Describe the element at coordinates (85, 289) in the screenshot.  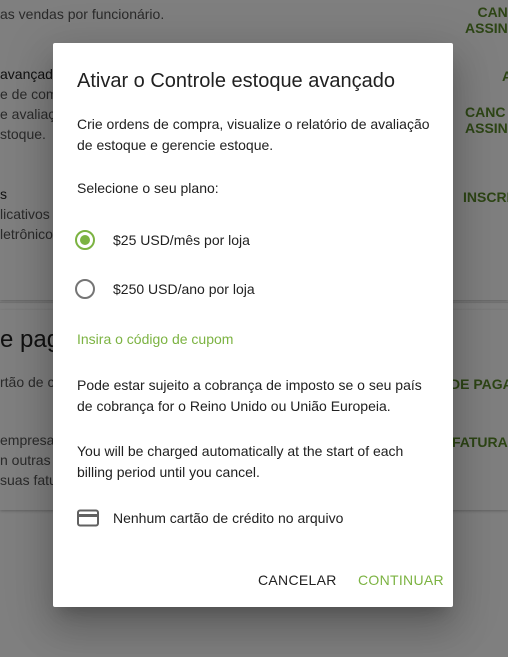
I see `radio-unchecked-icon` at that location.